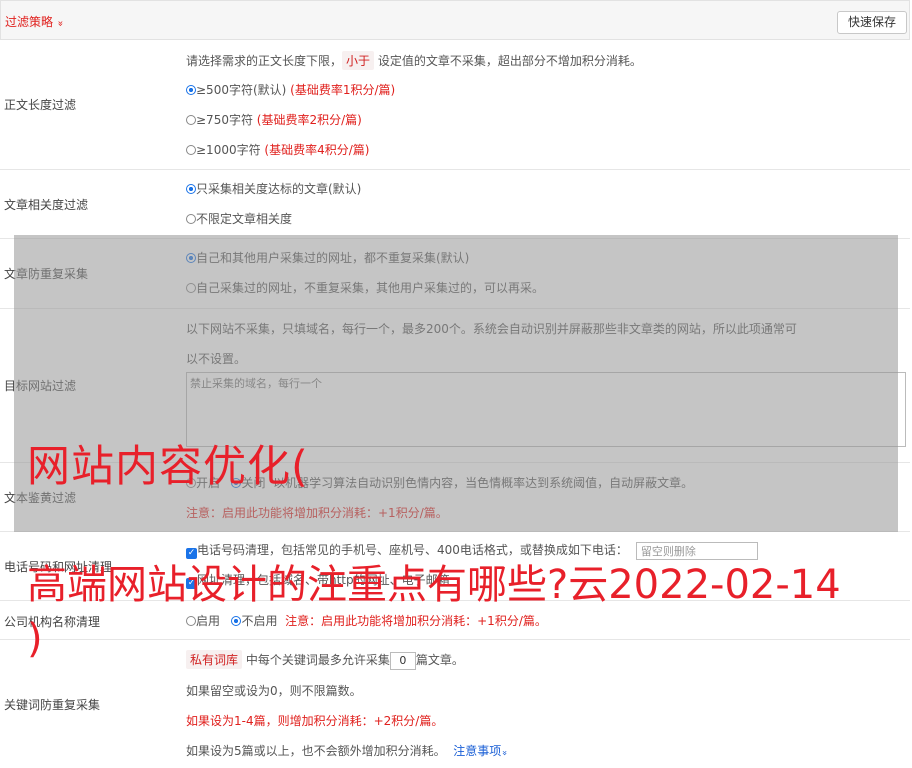  What do you see at coordinates (477, 751) in the screenshot?
I see `link-text: 注意事项` at bounding box center [477, 751].